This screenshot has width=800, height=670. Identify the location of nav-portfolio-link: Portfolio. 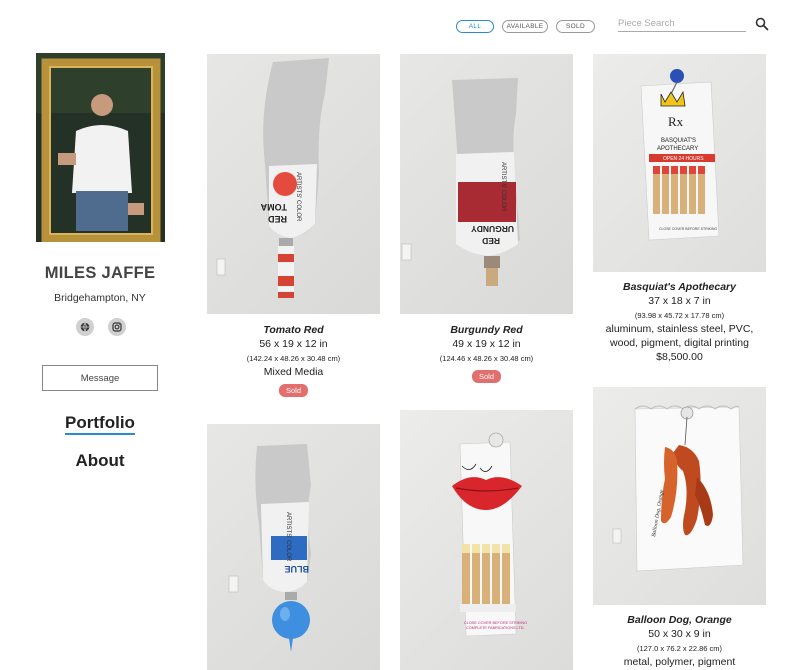
(100, 424).